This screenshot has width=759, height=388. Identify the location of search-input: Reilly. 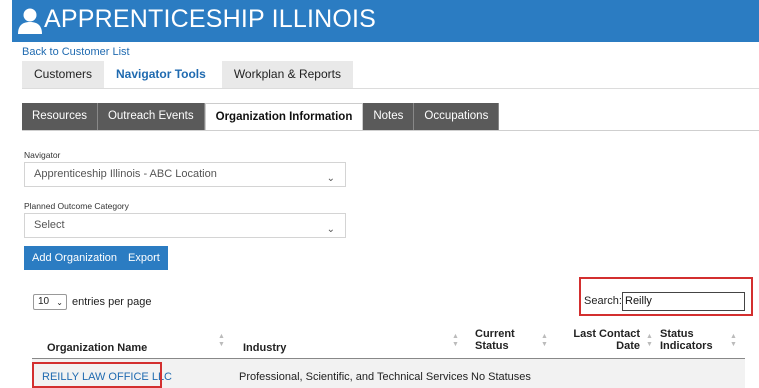
(683, 301).